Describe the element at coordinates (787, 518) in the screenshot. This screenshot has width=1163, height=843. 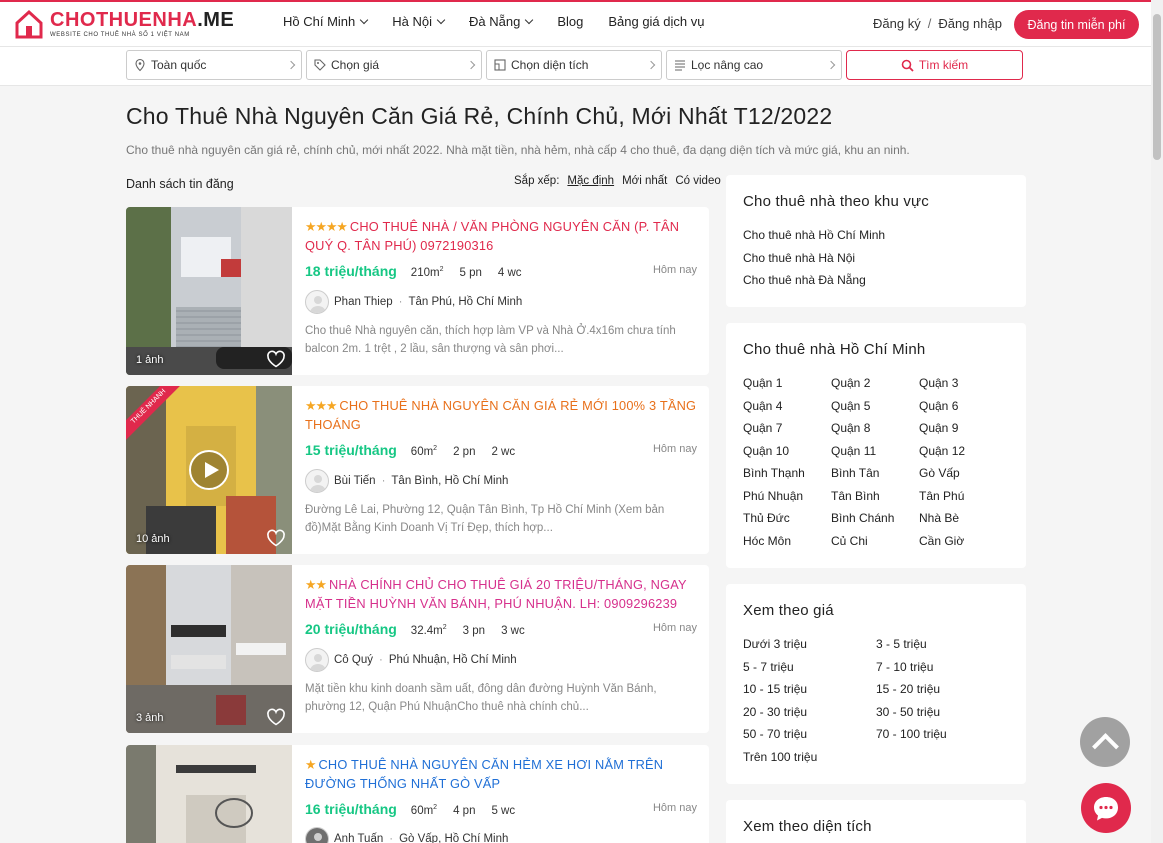
I see `district-link: Thủ Đức` at that location.